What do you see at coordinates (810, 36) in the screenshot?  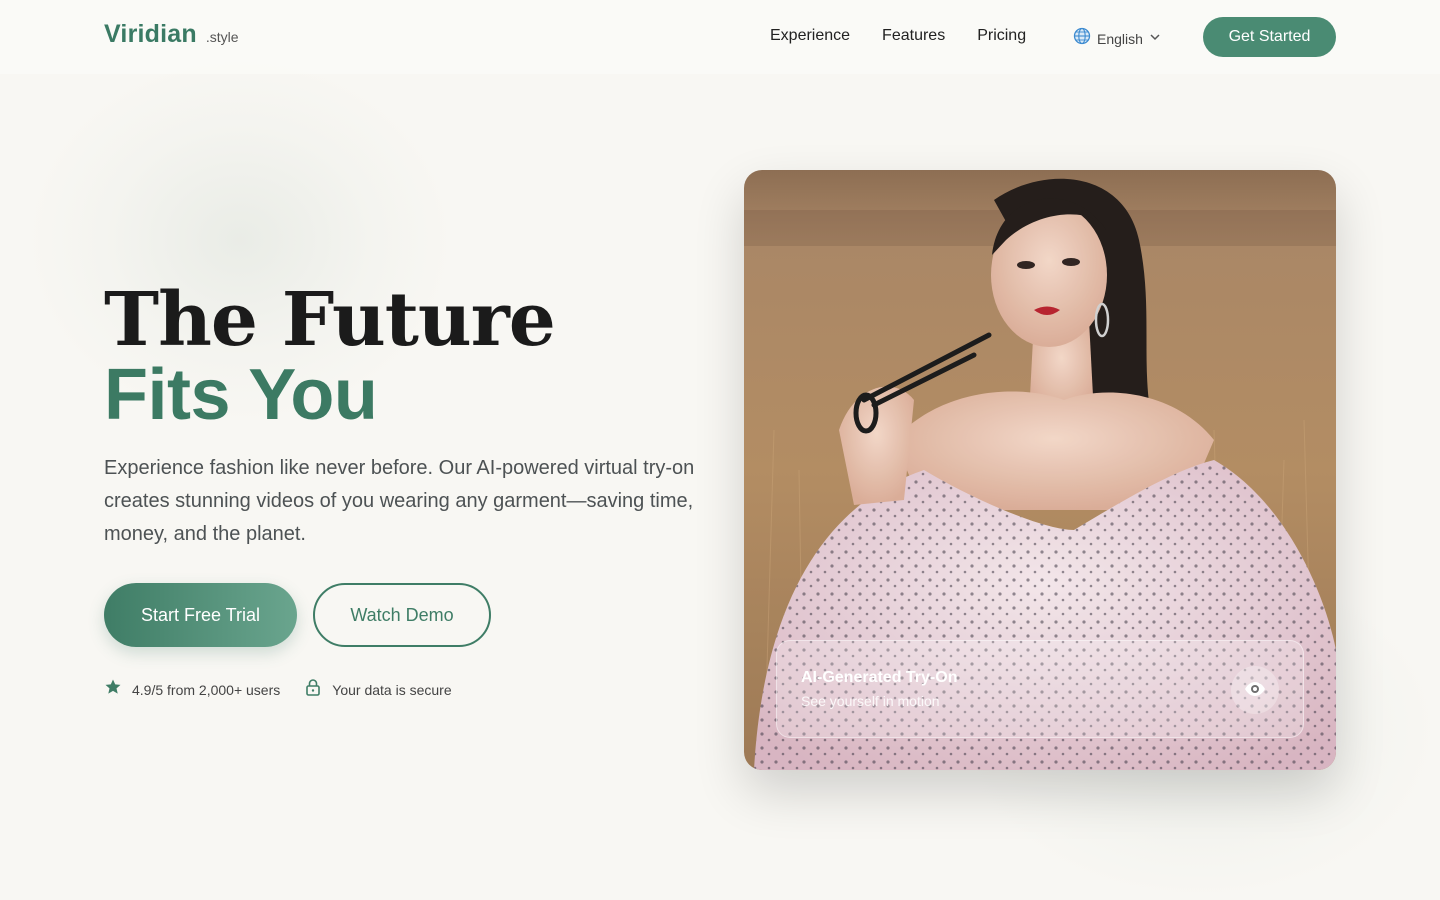 I see `nav-link-experience: Experience` at bounding box center [810, 36].